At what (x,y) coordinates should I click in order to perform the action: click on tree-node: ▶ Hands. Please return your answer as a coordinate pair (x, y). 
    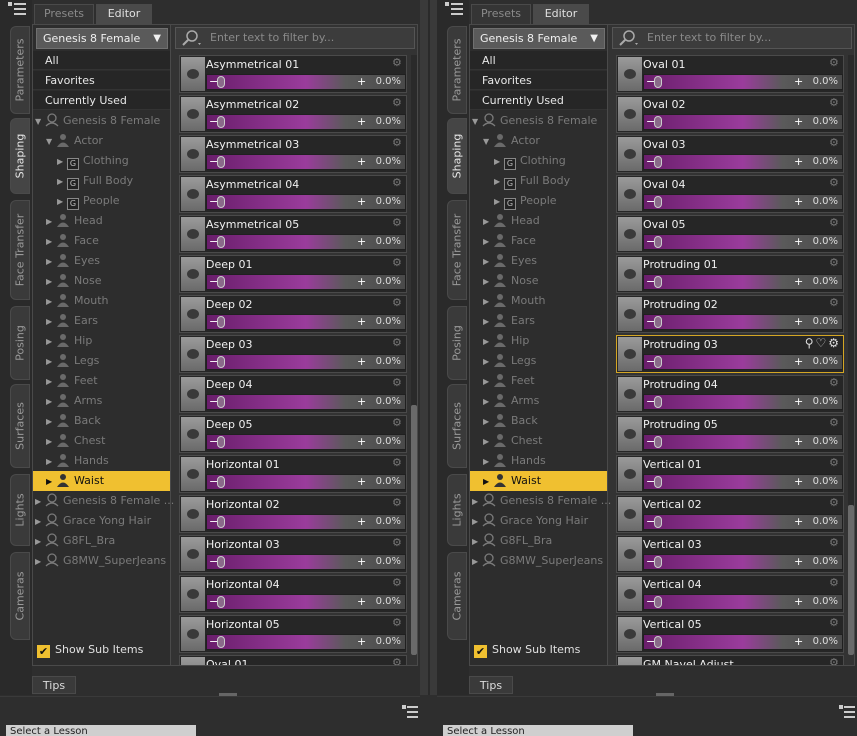
    Looking at the image, I should click on (101, 461).